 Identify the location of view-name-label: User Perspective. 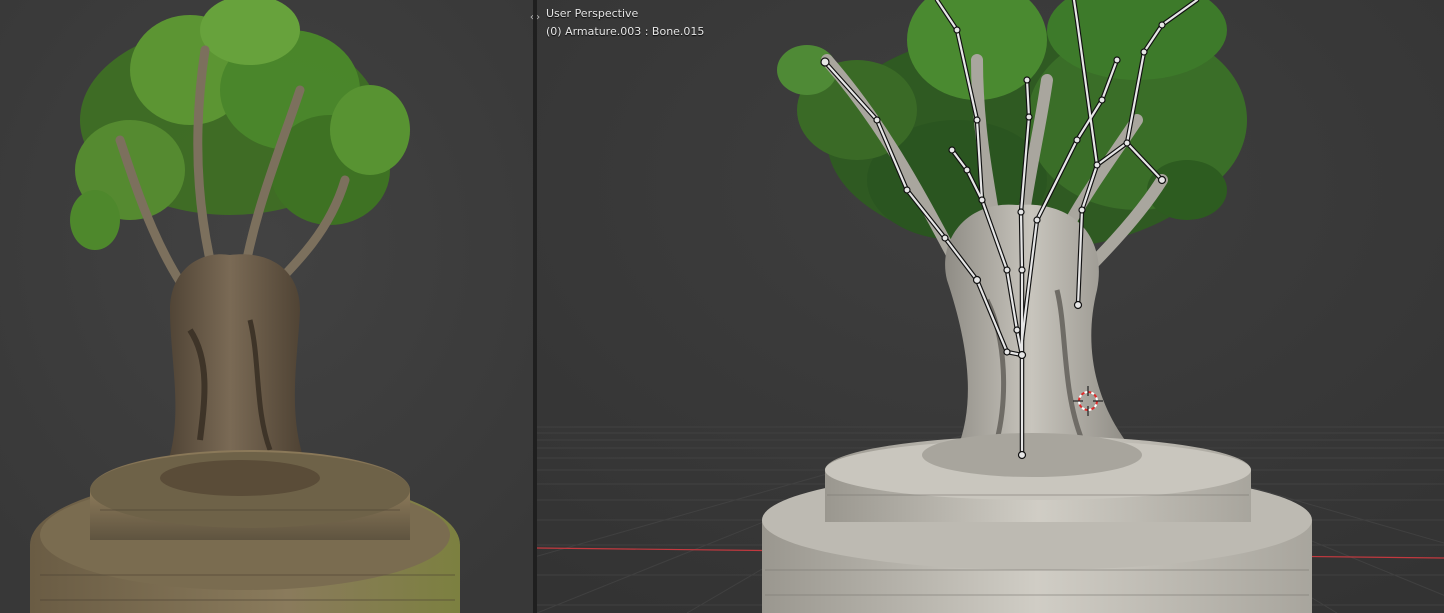
(592, 13).